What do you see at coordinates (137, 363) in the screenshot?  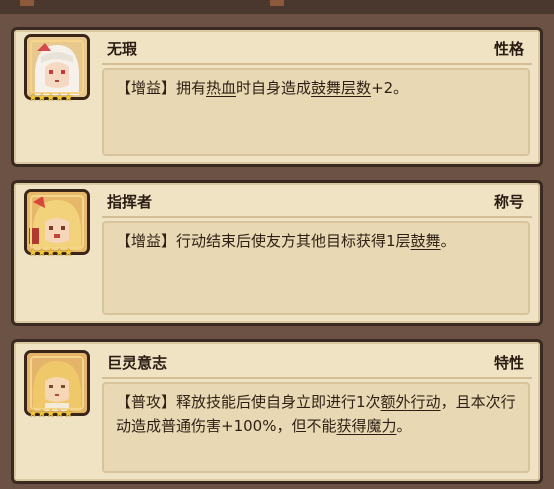 I see `trait-name: 巨灵意志` at bounding box center [137, 363].